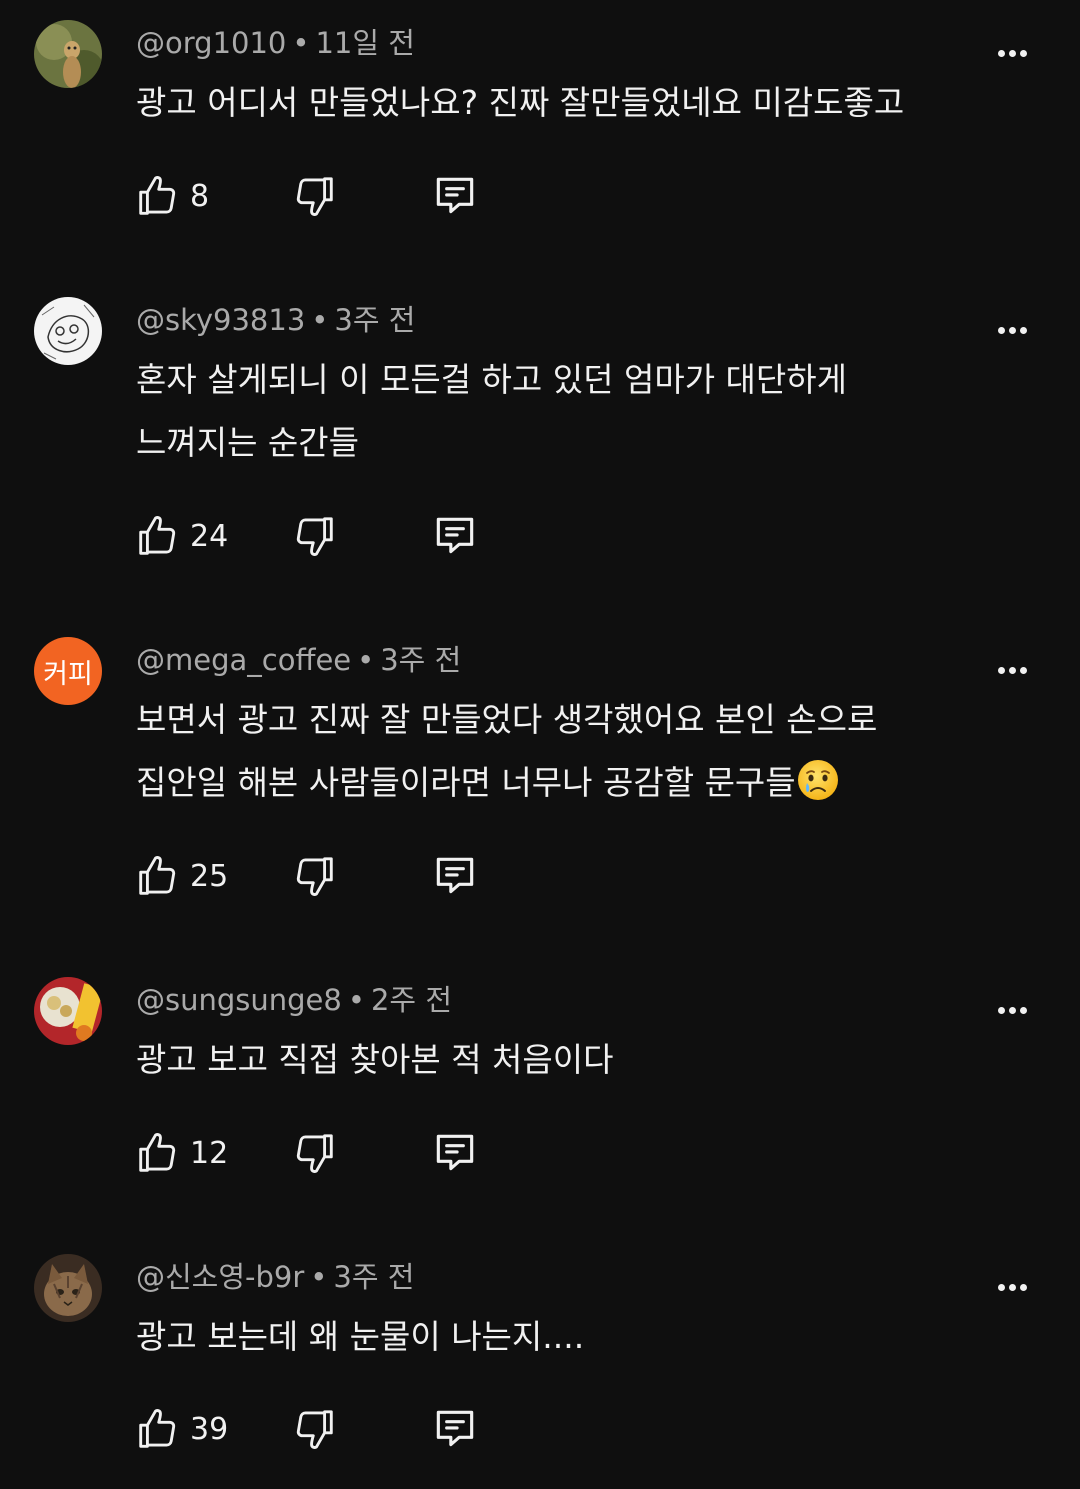 The image size is (1080, 1489). I want to click on author-handle: @sungsunge8, so click(239, 1000).